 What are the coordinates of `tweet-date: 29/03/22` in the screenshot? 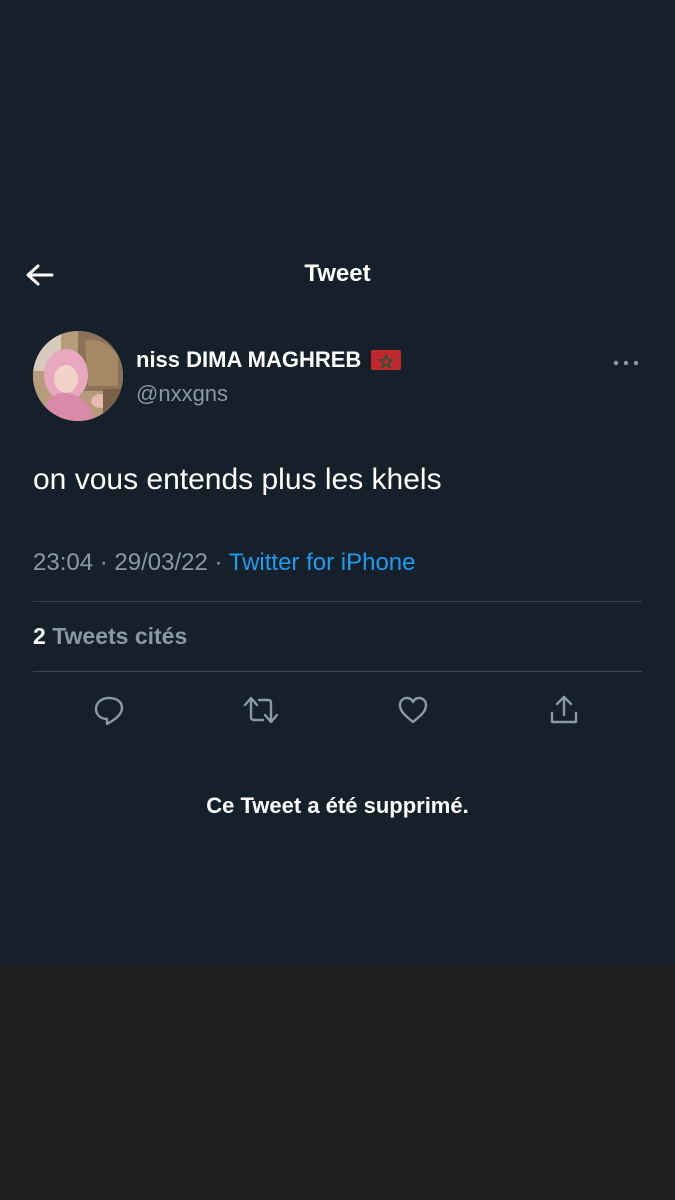 It's located at (161, 562).